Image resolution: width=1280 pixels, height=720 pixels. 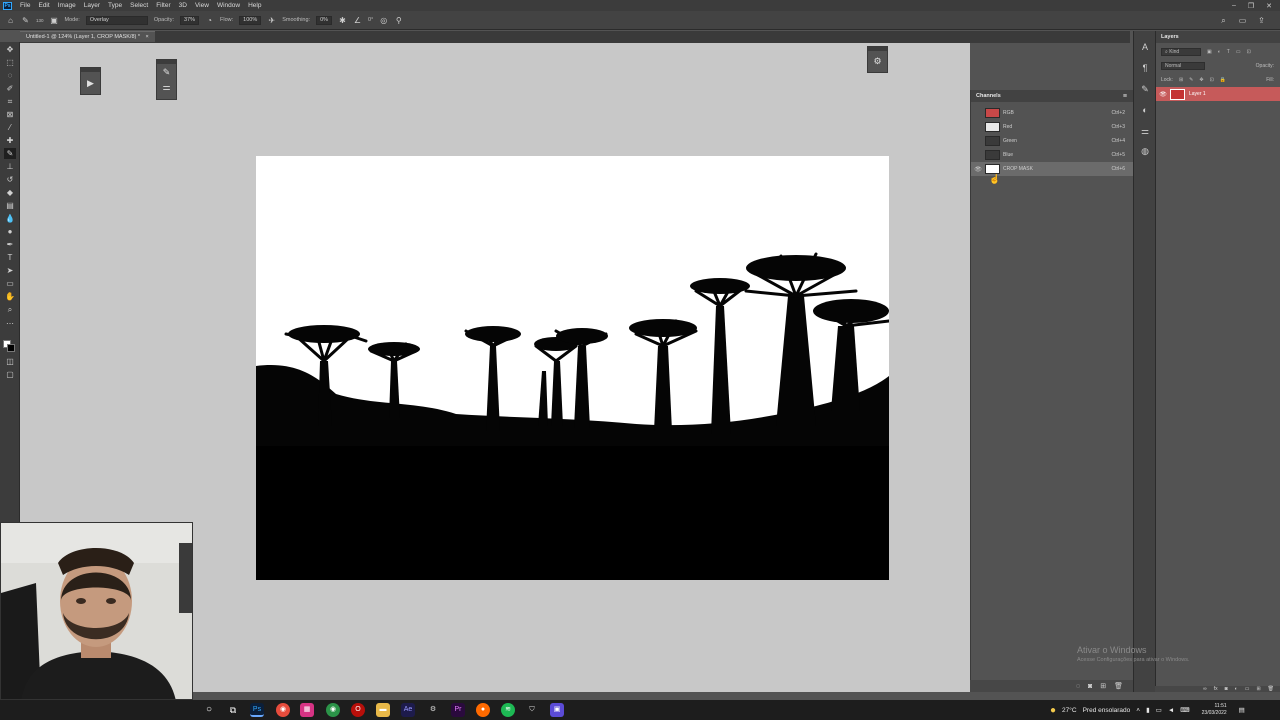 I want to click on layers-panel-title: Layers, so click(x=1218, y=37).